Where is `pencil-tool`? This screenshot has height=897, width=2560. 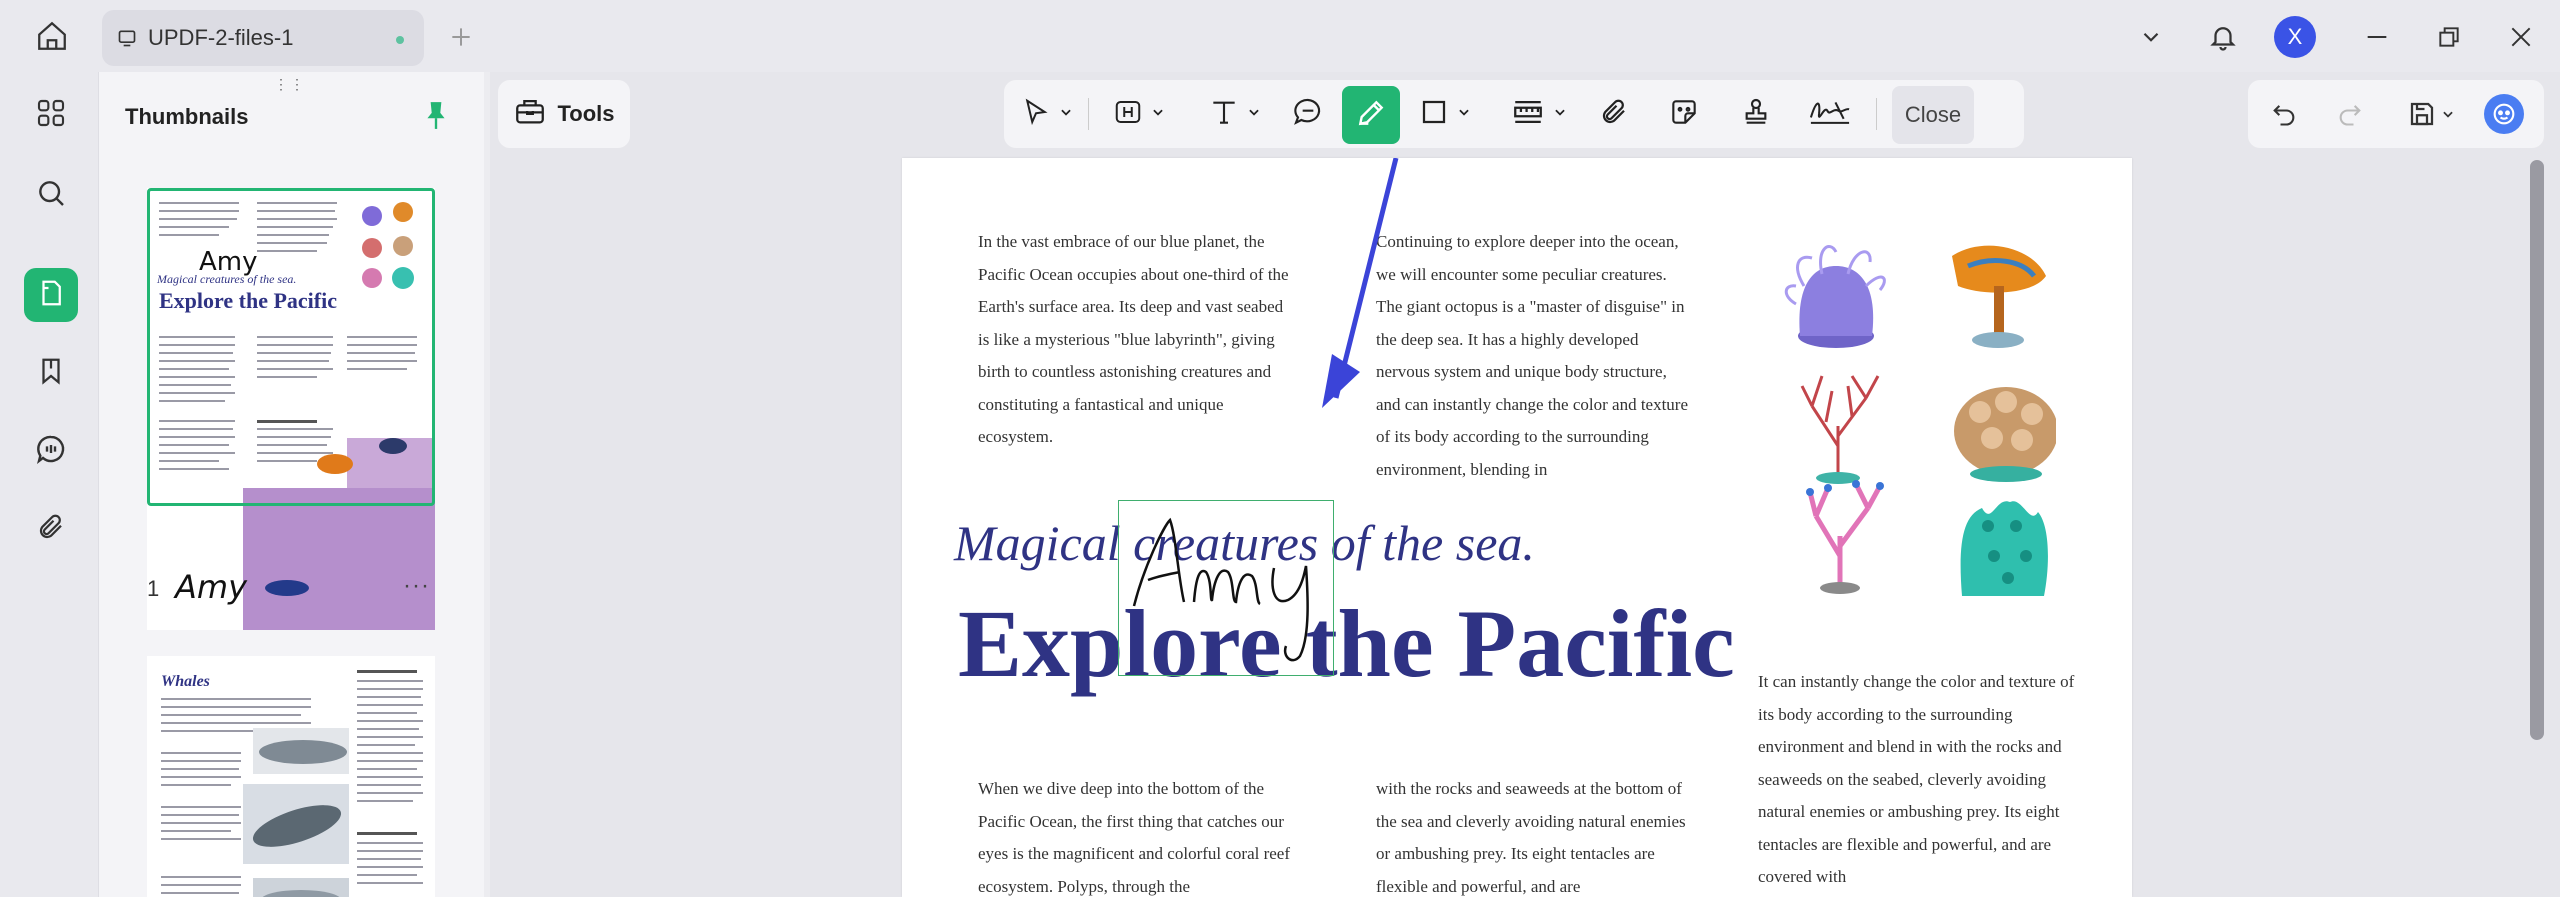 pencil-tool is located at coordinates (1371, 115).